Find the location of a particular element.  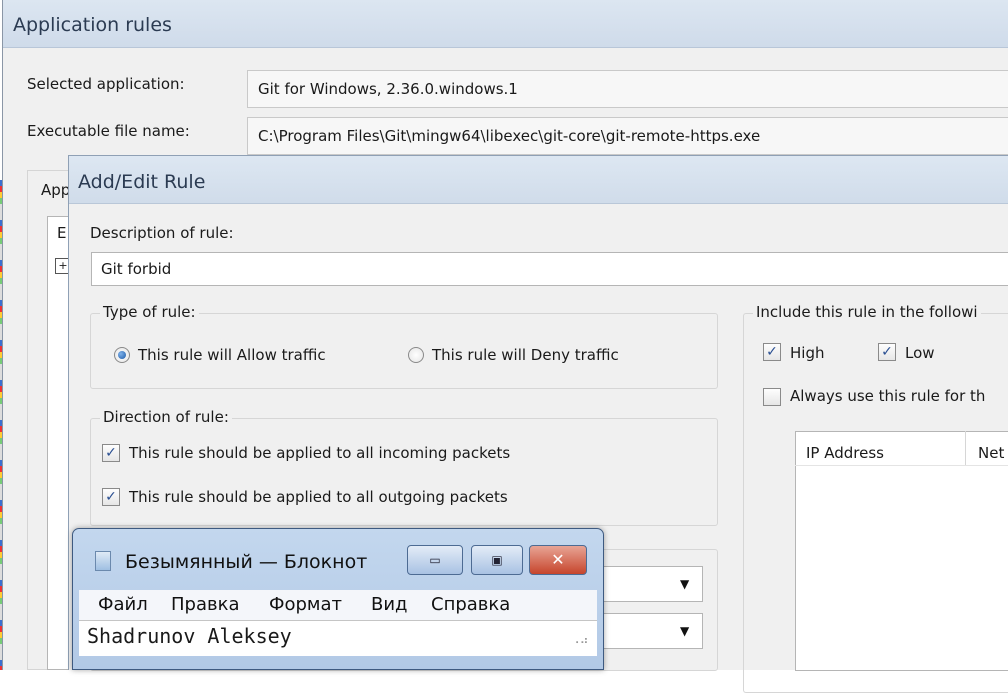

notepad-icon is located at coordinates (103, 561).